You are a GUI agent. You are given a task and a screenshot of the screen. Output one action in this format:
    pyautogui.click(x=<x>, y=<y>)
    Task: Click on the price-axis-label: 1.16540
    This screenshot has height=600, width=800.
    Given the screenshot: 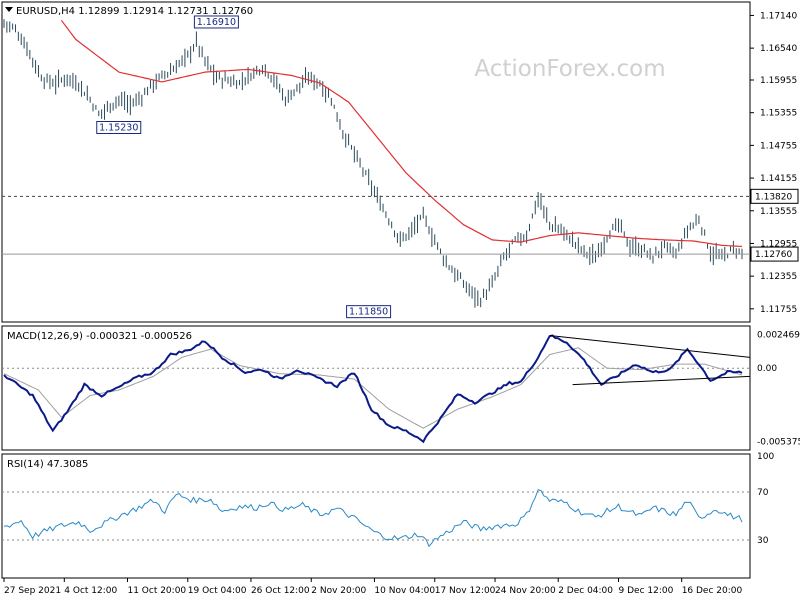 What is the action you would take?
    pyautogui.click(x=778, y=49)
    